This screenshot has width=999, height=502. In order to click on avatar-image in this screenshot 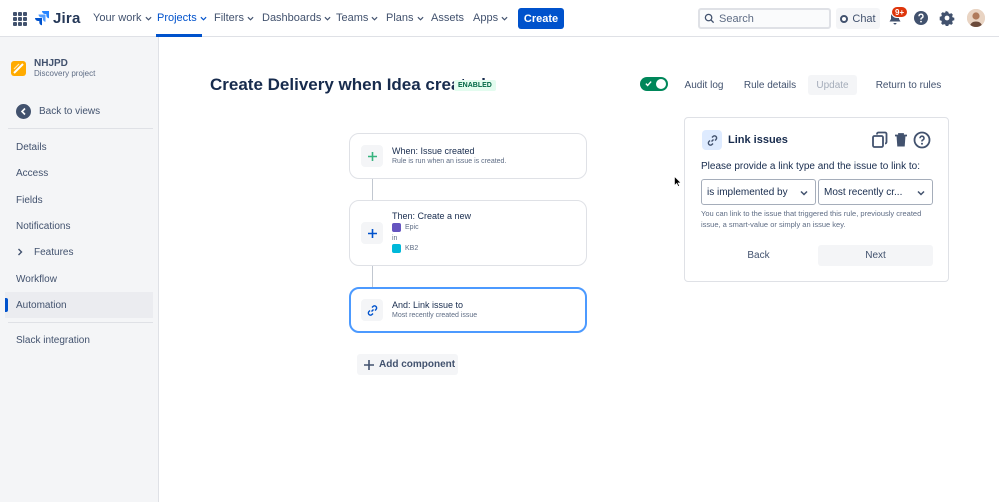, I will do `click(976, 18)`.